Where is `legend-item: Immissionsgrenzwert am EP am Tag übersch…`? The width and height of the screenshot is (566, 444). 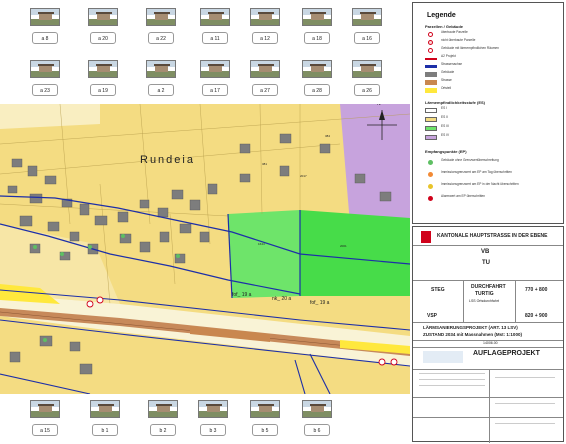 legend-item: Immissionsgrenzwert am EP am Tag übersch… is located at coordinates (493, 174).